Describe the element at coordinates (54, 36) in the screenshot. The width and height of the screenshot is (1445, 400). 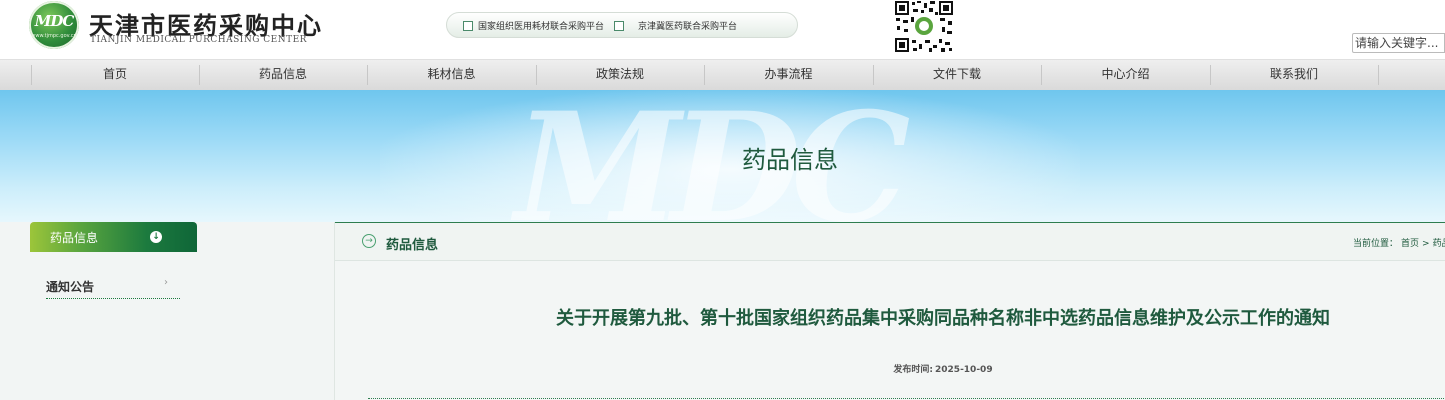
I see `logo-url: www.tjmpc.gov.cn` at that location.